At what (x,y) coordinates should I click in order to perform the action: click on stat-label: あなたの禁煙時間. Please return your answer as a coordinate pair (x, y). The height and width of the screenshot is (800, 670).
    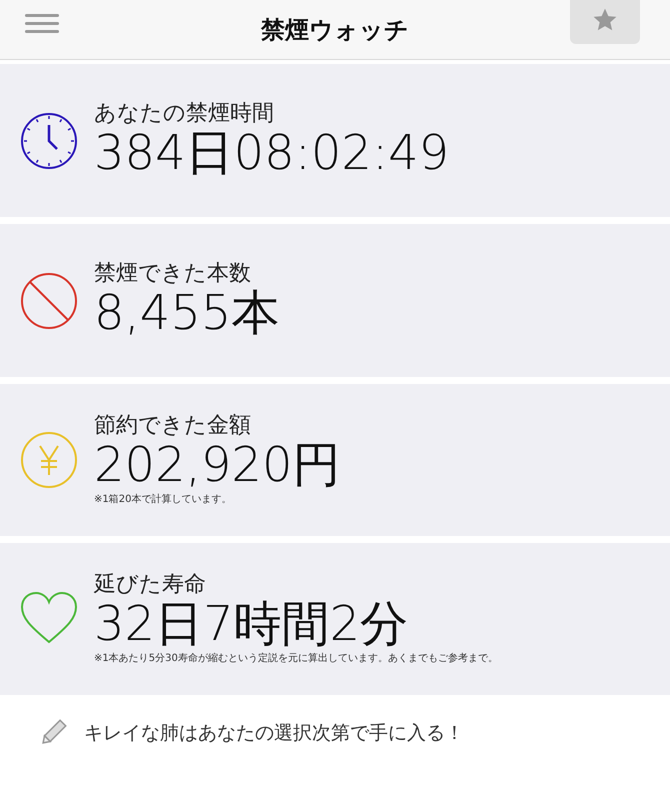
    Looking at the image, I should click on (184, 114).